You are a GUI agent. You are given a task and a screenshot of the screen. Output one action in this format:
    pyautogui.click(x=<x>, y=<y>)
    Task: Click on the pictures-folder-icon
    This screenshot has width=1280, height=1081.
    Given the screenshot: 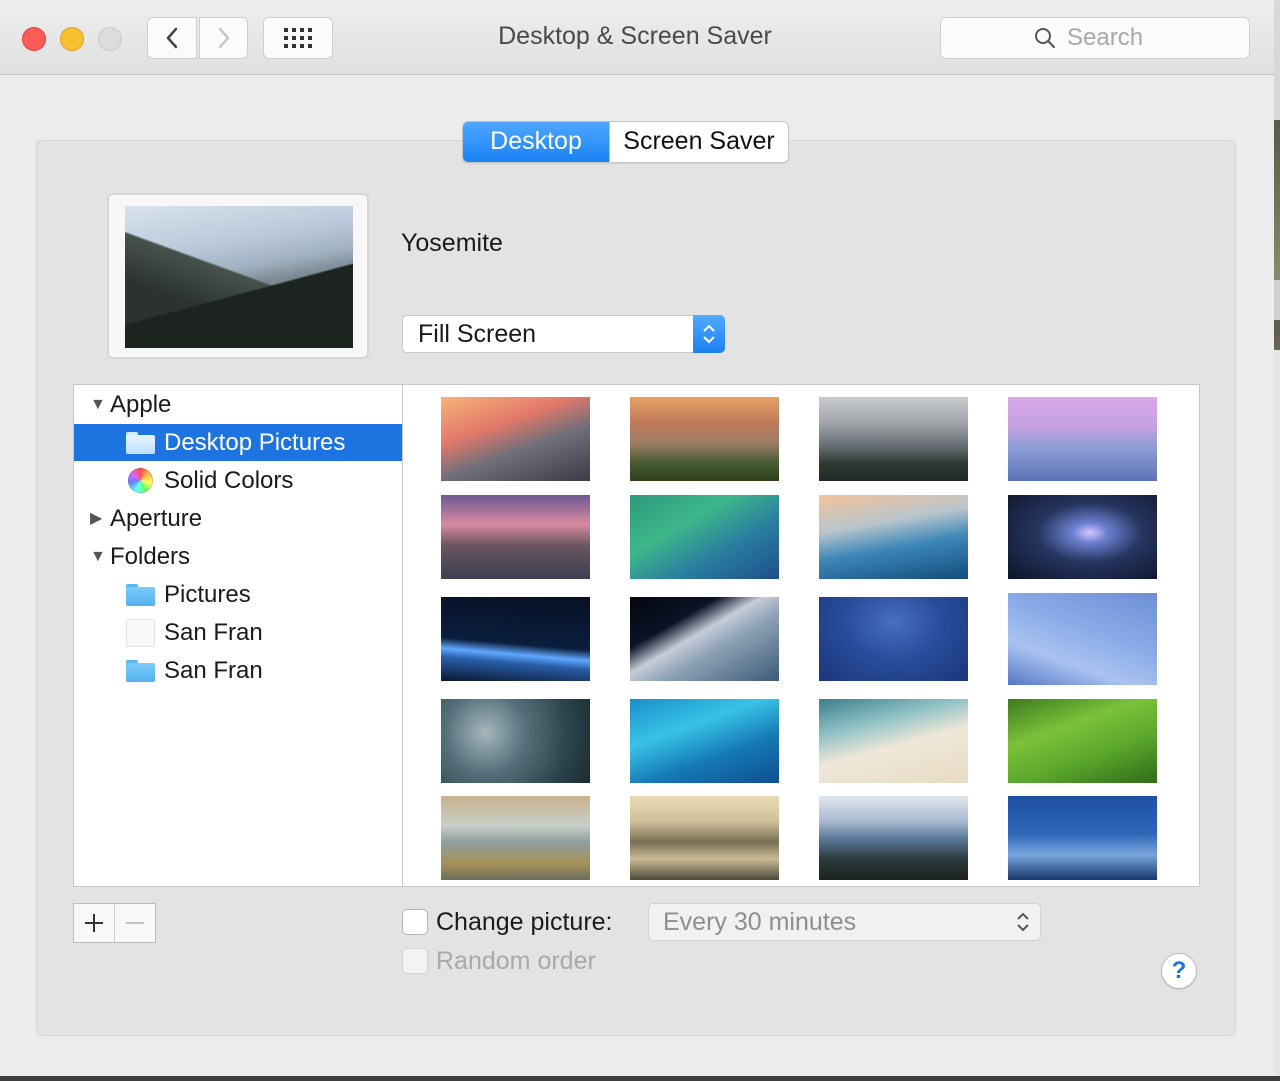 What is the action you would take?
    pyautogui.click(x=140, y=595)
    